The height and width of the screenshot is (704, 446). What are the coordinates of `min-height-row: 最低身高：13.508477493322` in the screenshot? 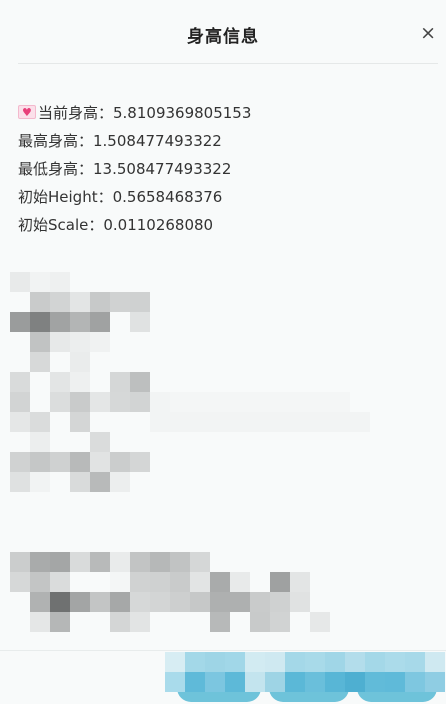 It's located at (125, 169).